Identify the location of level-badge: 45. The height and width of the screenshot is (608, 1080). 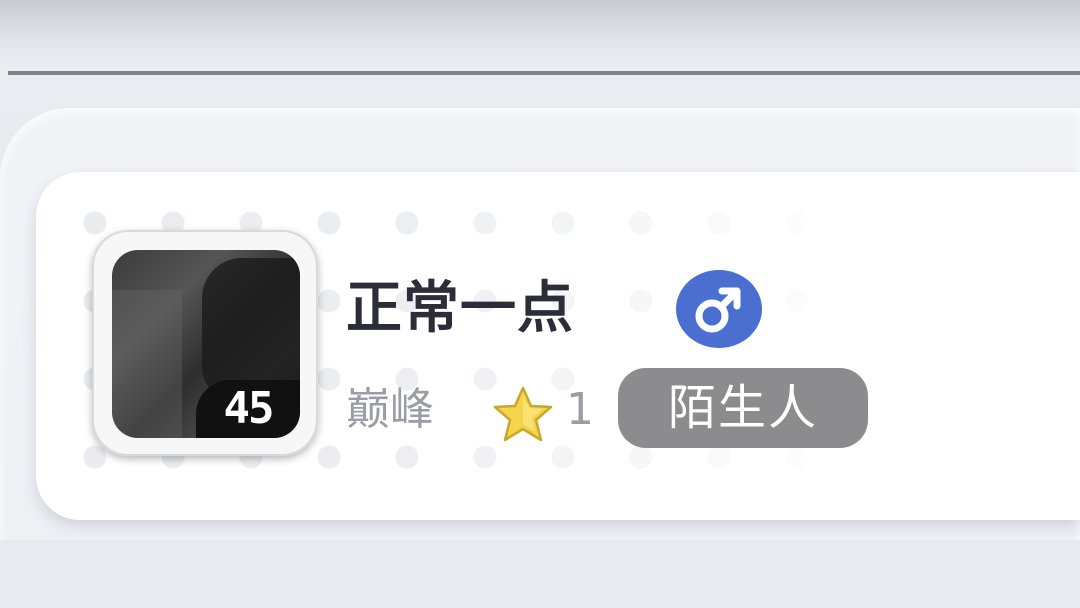
(248, 409).